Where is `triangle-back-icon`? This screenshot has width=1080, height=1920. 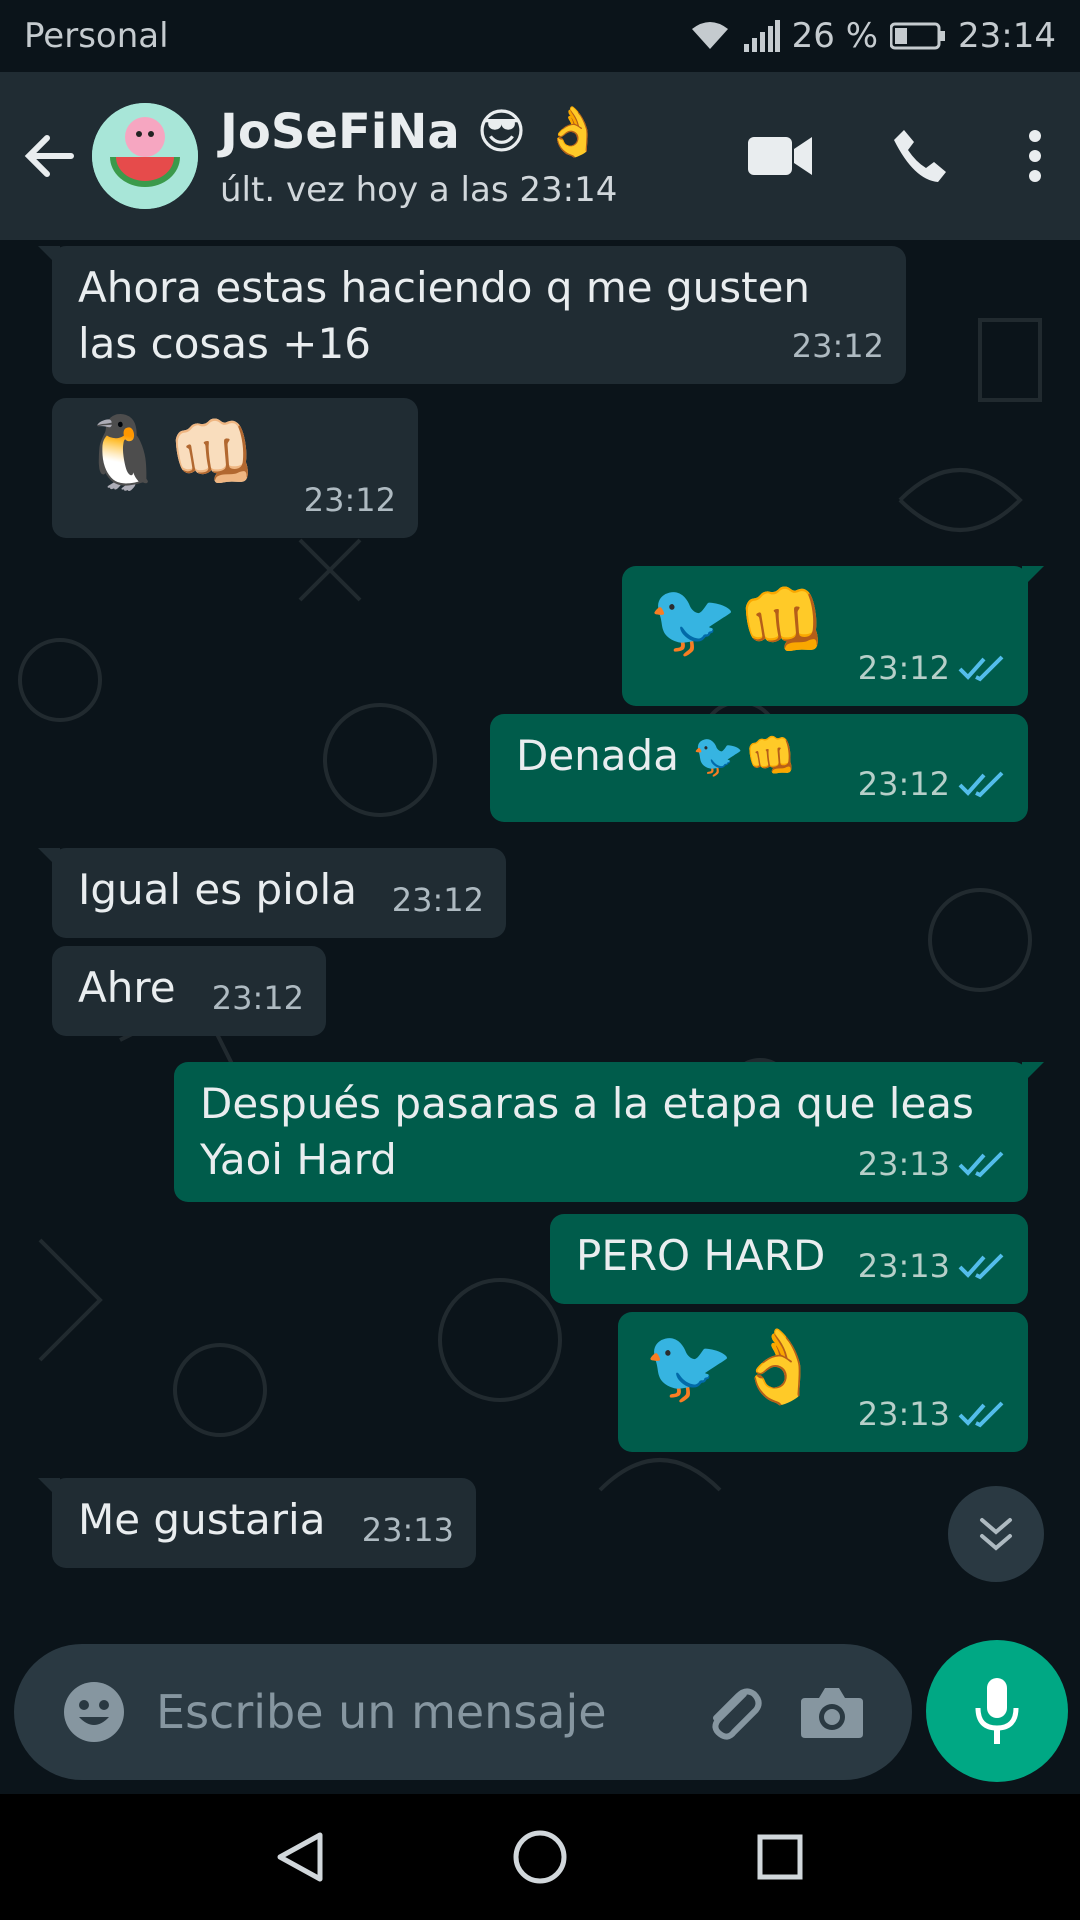
triangle-back-icon is located at coordinates (300, 1857).